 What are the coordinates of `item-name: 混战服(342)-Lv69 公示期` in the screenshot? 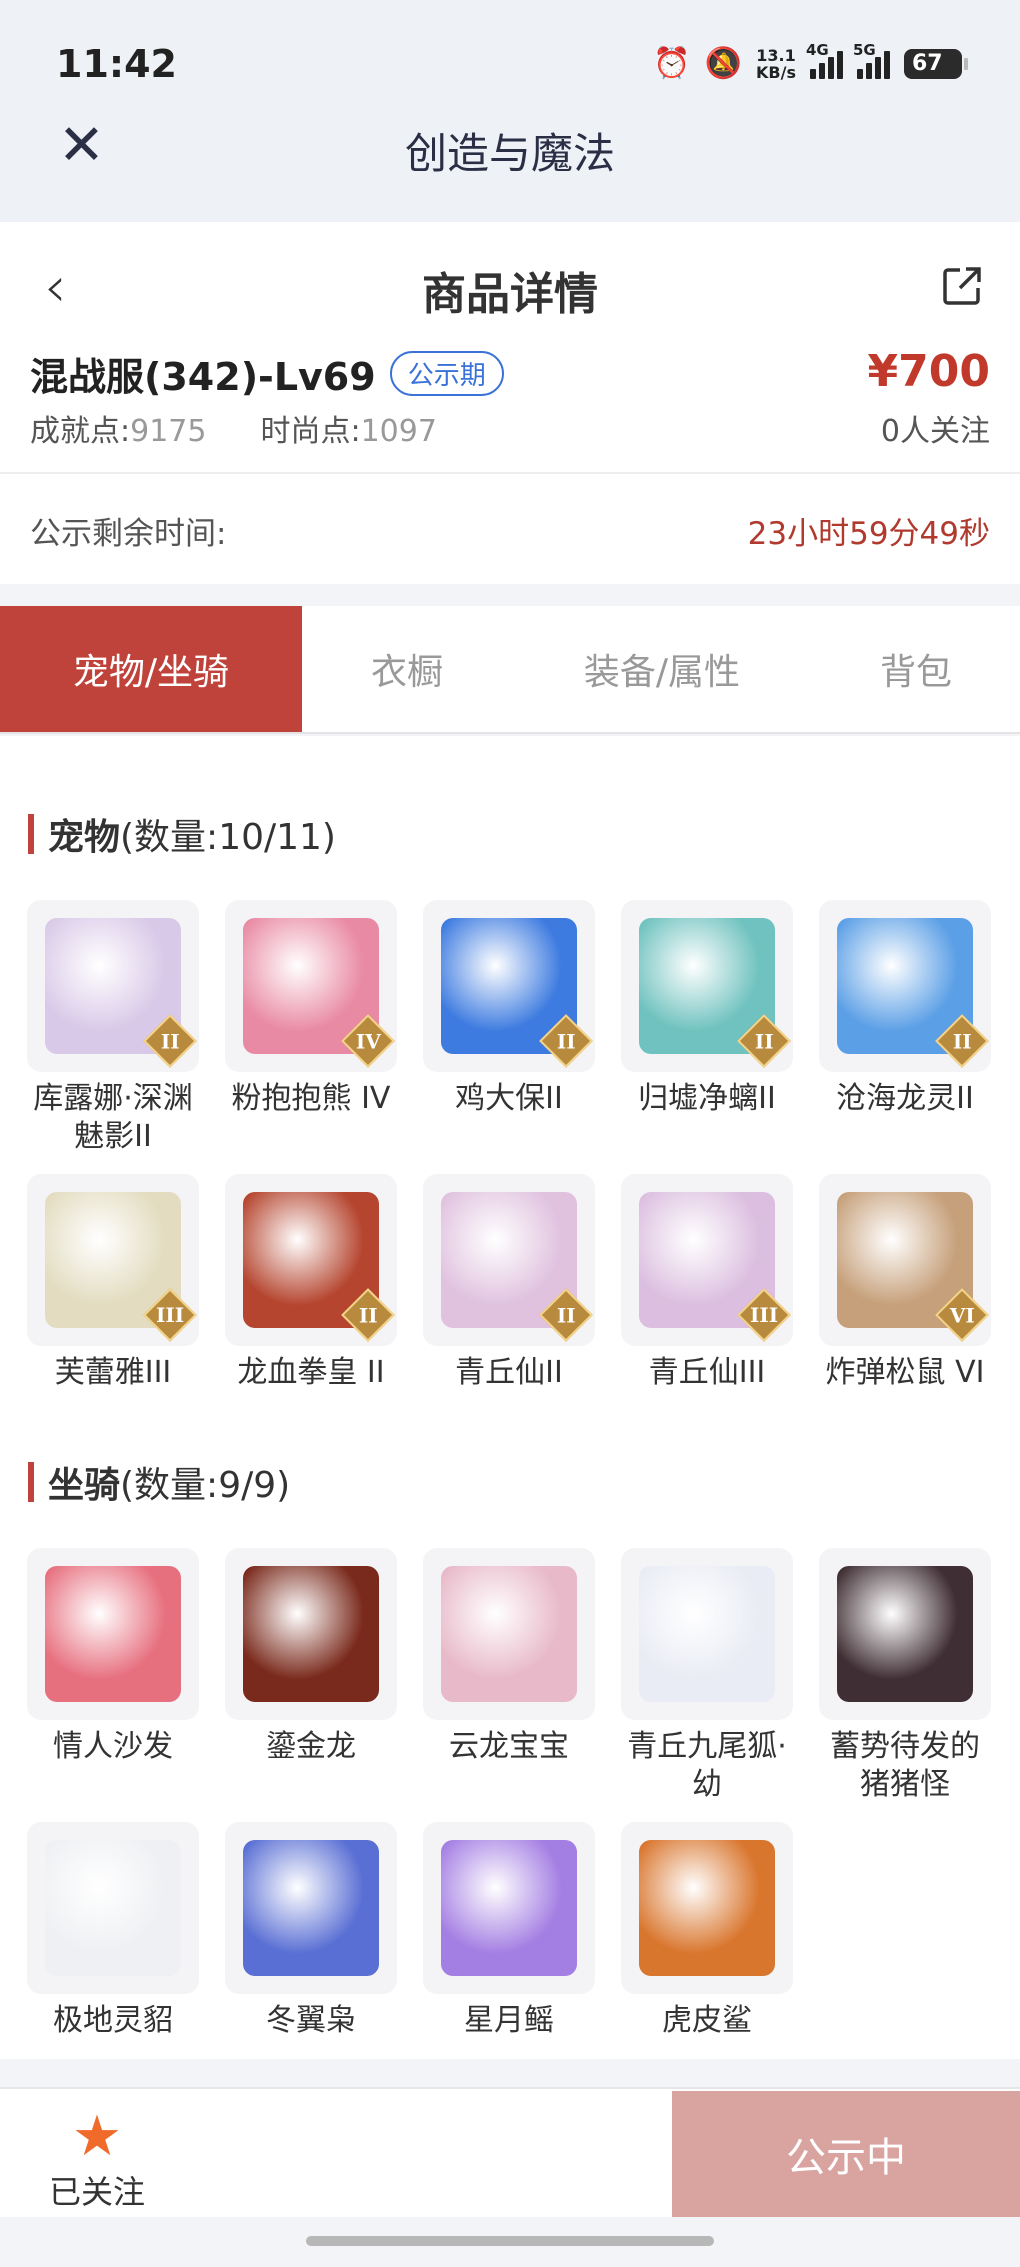 It's located at (267, 373).